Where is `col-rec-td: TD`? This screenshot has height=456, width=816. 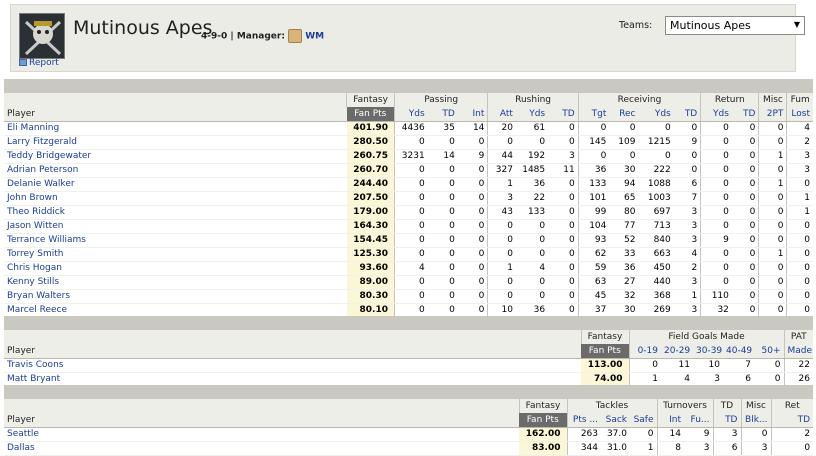
col-rec-td: TD is located at coordinates (687, 114).